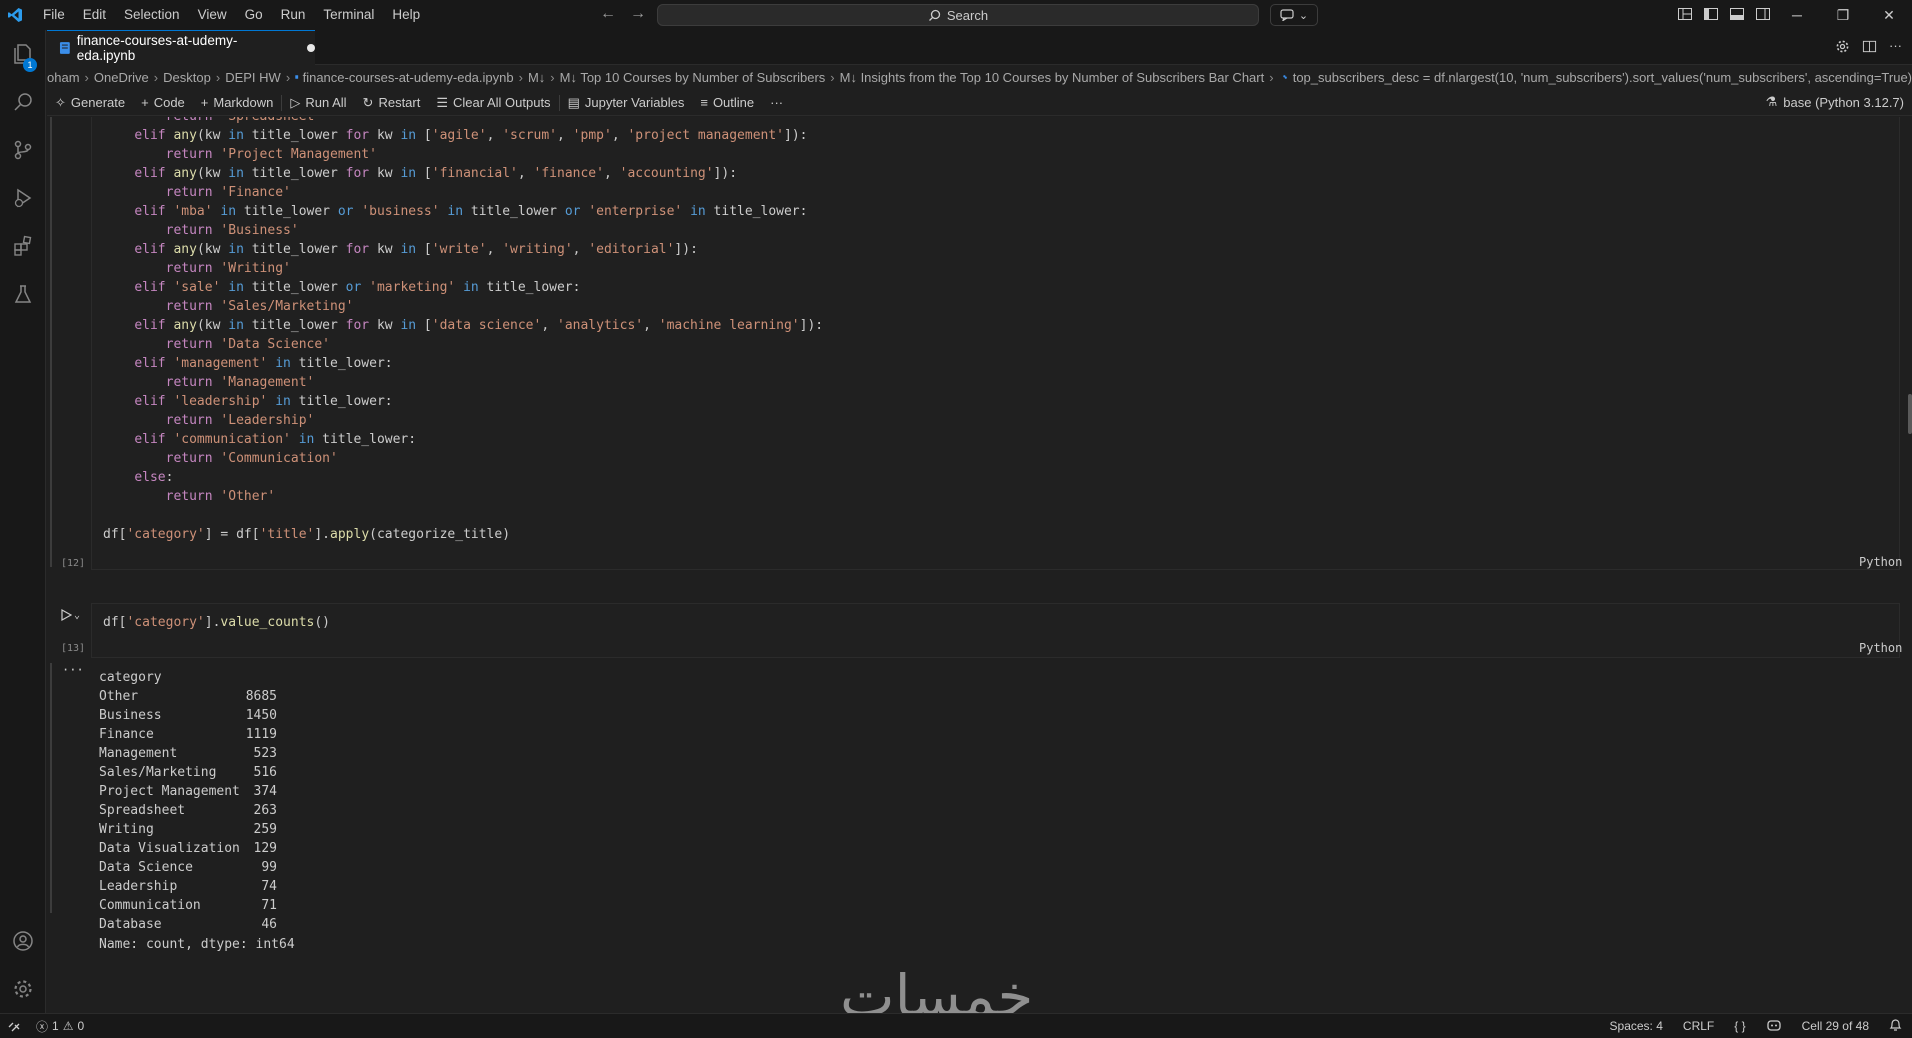 This screenshot has height=1038, width=1912. I want to click on menu-file: File, so click(54, 15).